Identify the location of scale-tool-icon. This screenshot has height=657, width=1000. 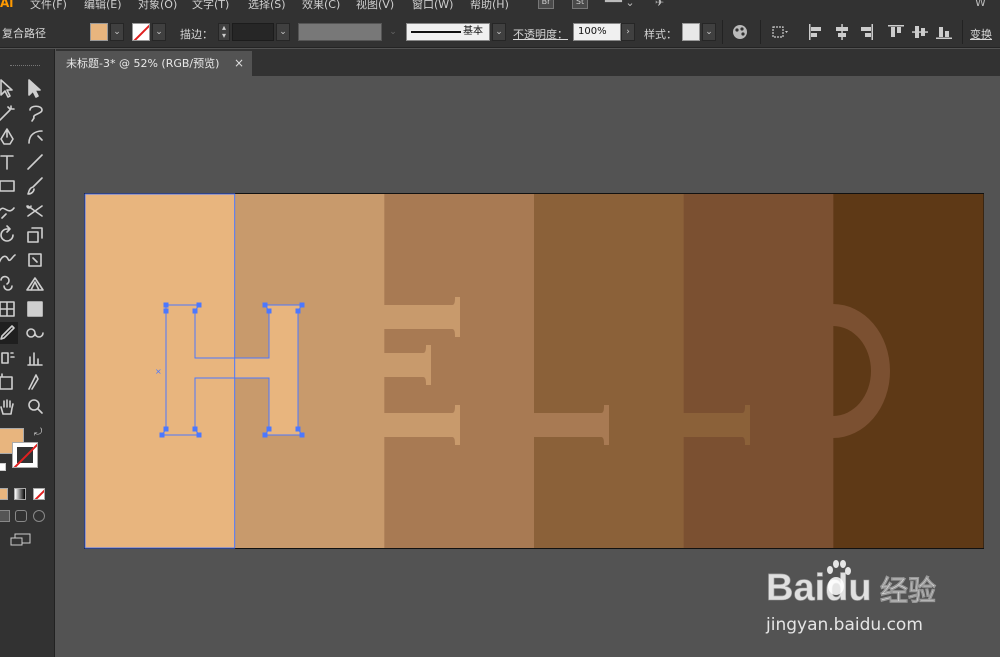
(35, 235).